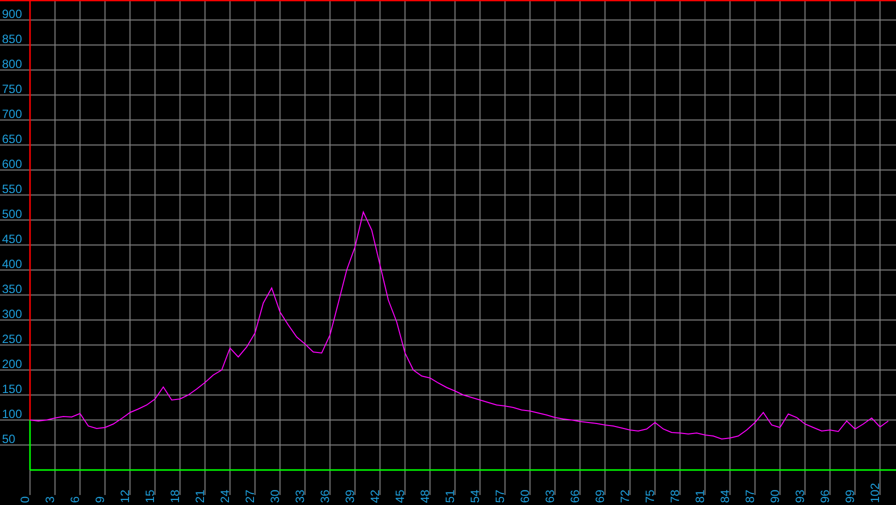 This screenshot has height=505, width=896. I want to click on axis-label: 60, so click(525, 496).